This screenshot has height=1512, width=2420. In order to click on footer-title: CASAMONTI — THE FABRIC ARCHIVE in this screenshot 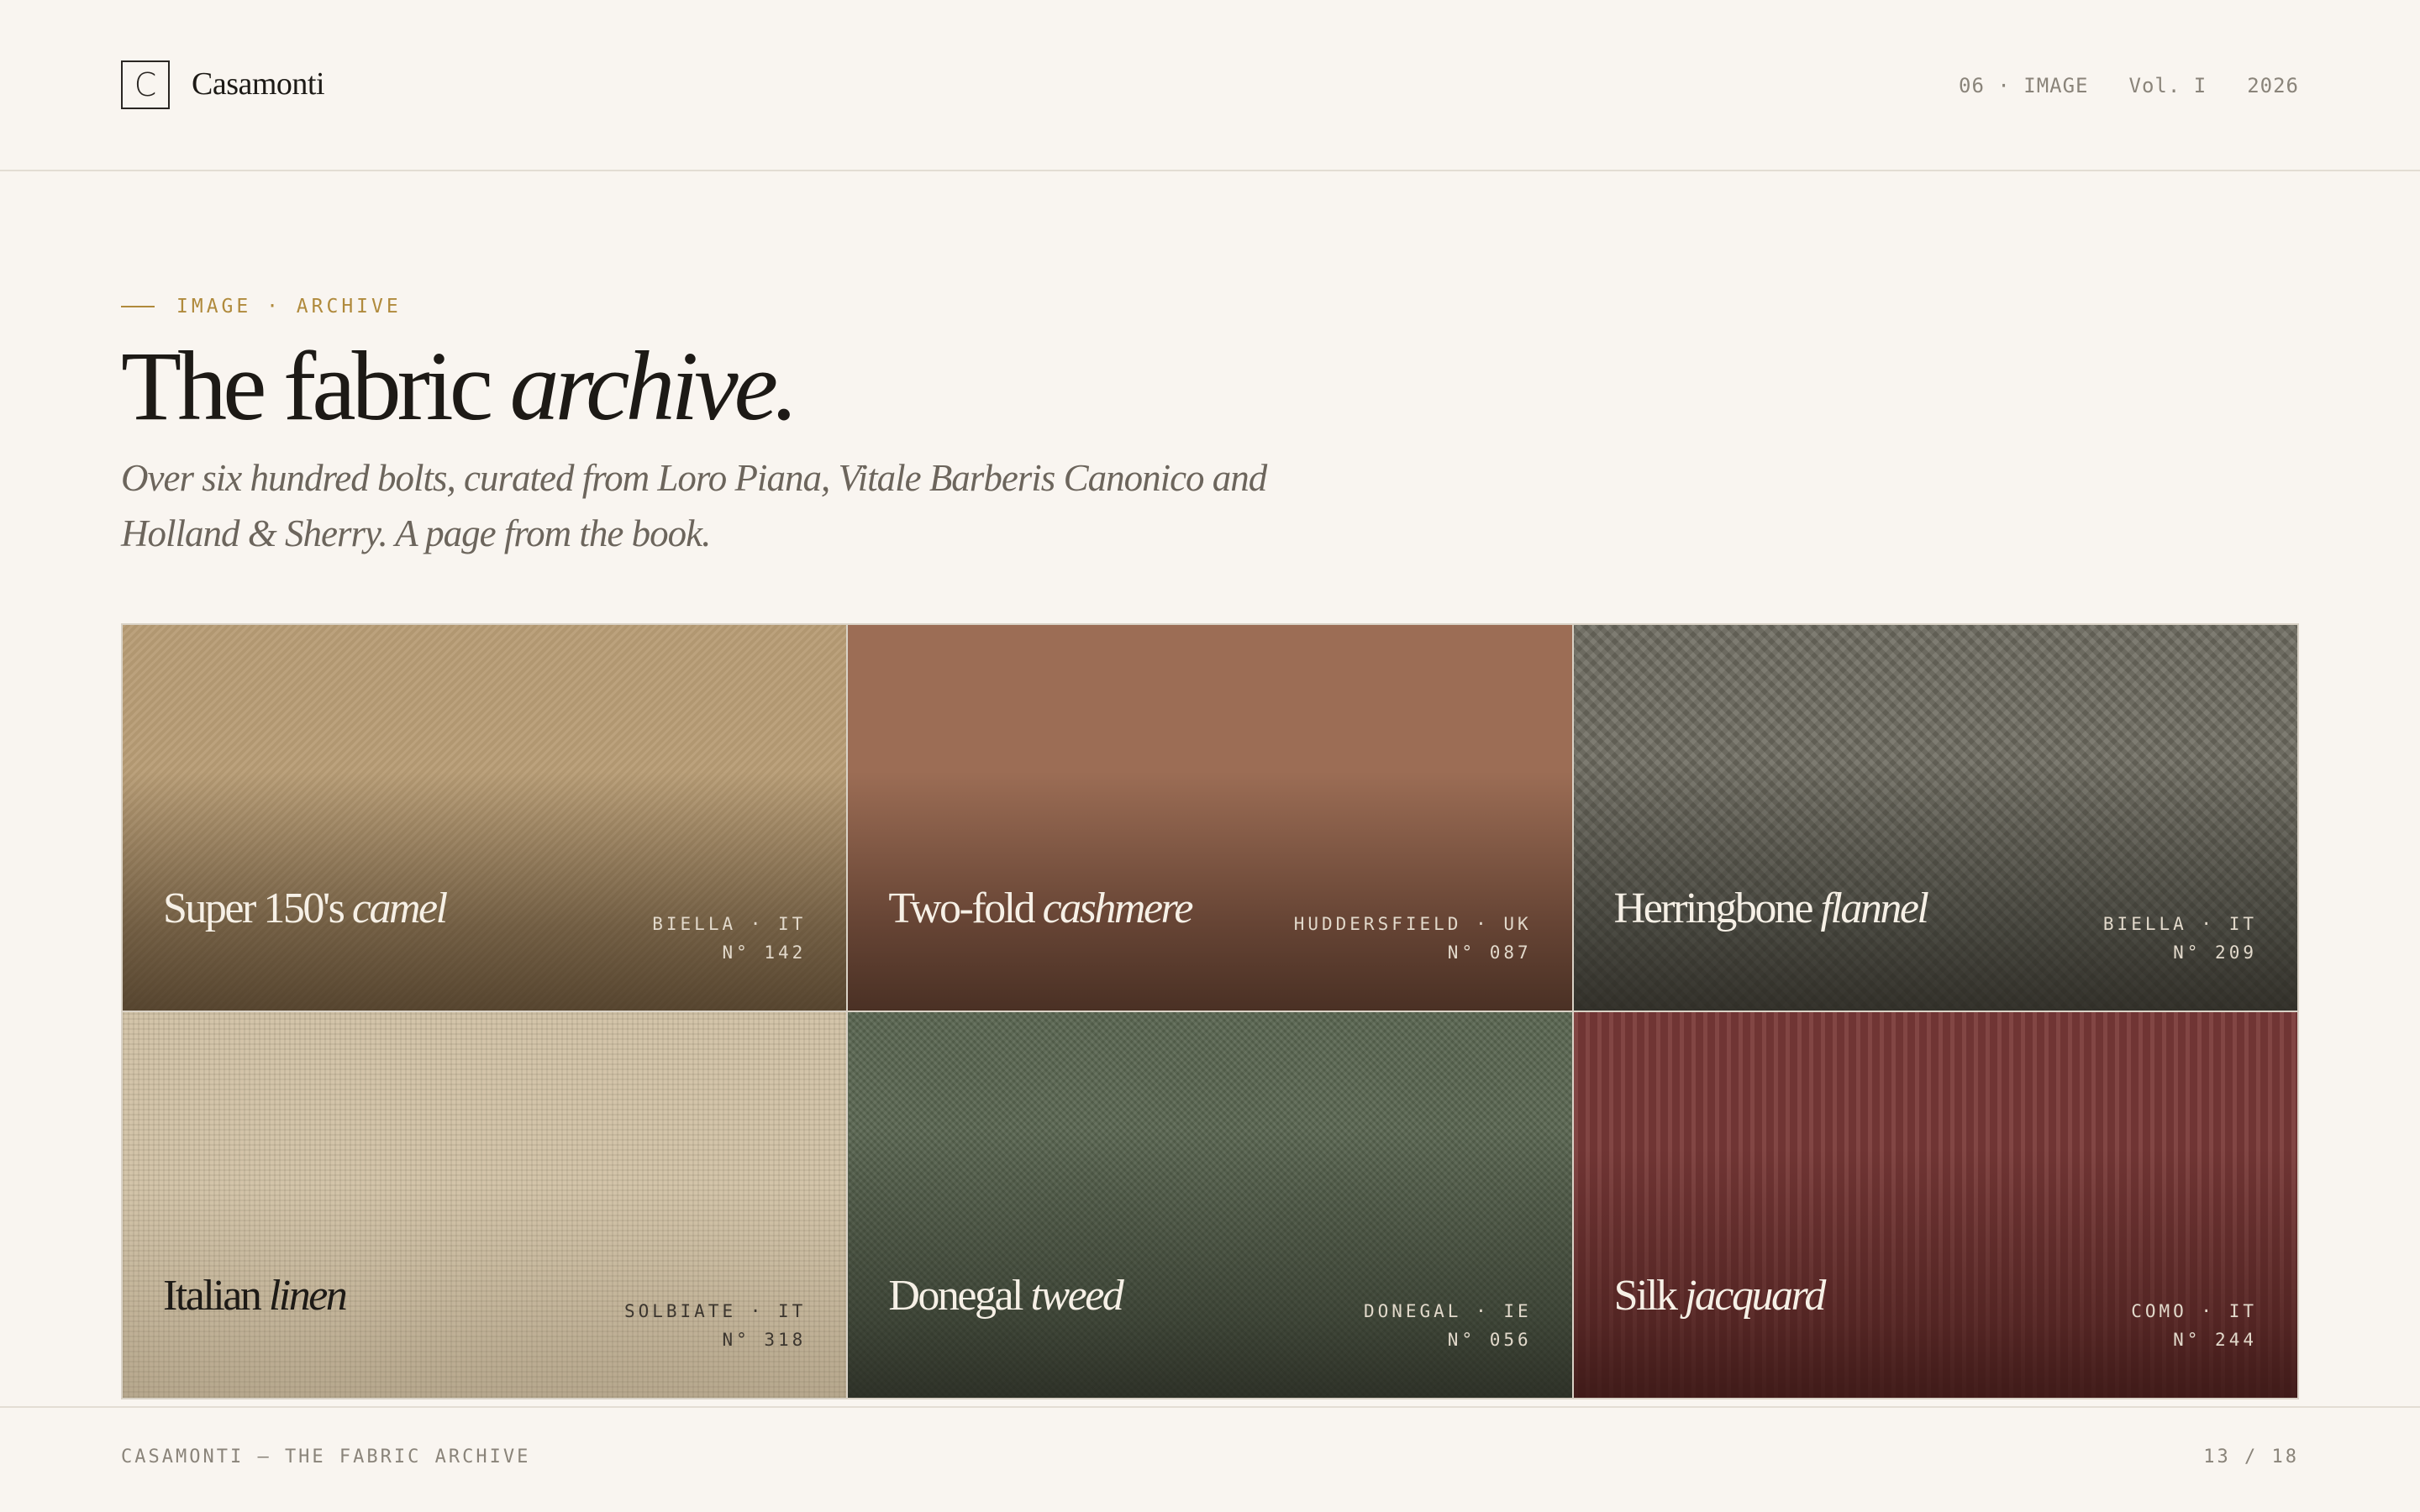, I will do `click(326, 1456)`.